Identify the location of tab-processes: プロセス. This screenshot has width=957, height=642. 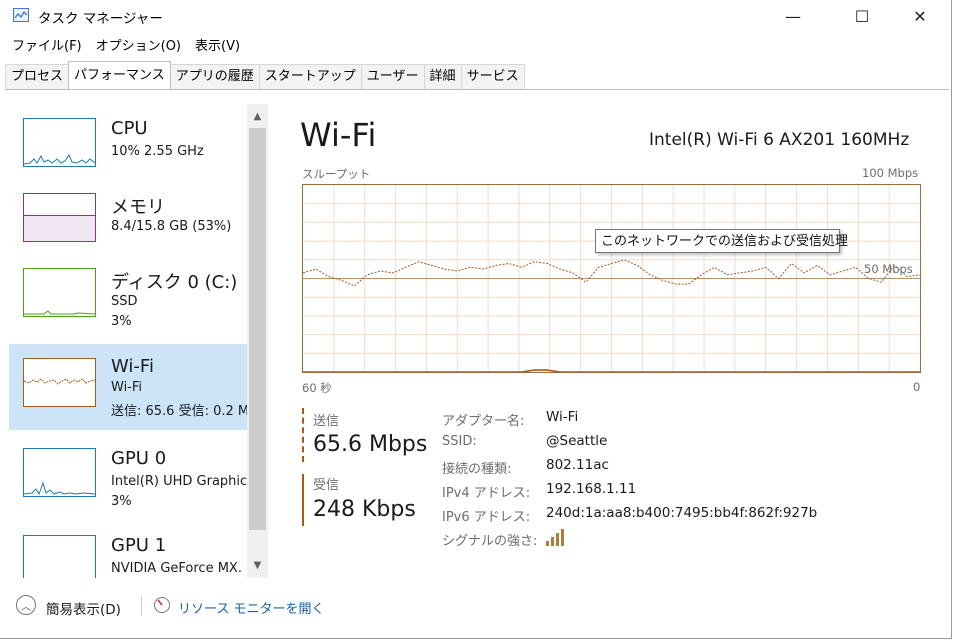
(37, 76).